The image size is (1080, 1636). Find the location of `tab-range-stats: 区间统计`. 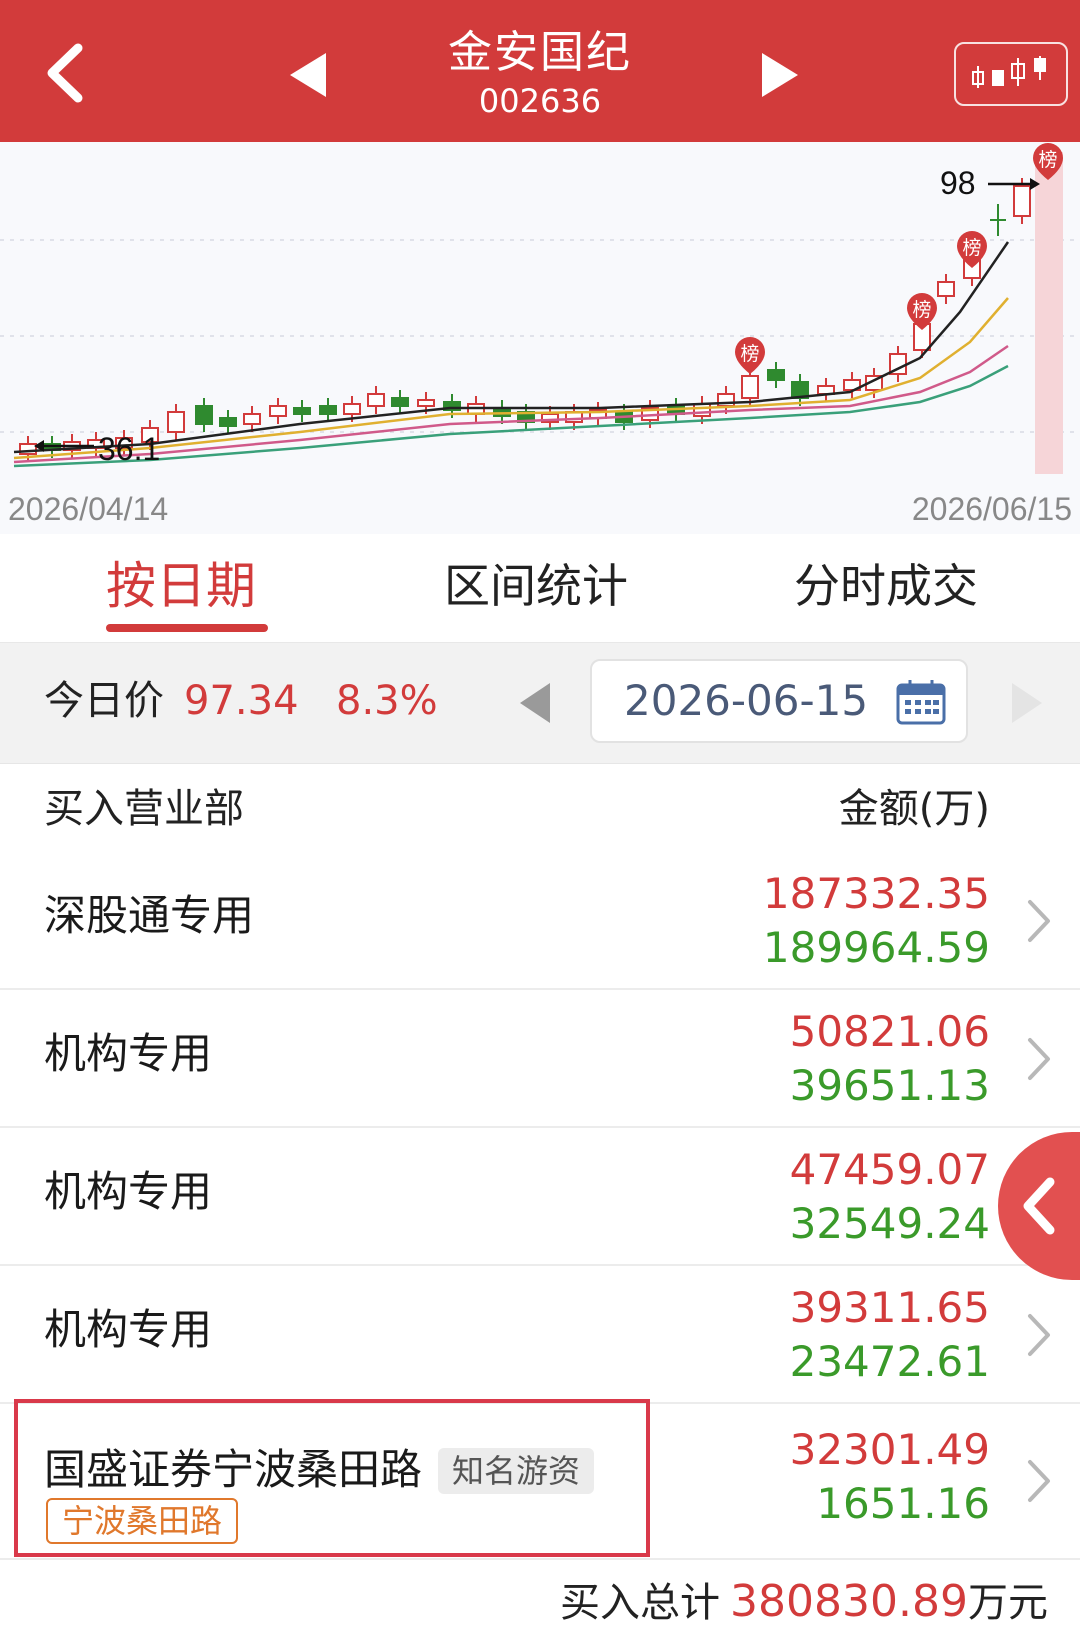

tab-range-stats: 区间统计 is located at coordinates (536, 586).